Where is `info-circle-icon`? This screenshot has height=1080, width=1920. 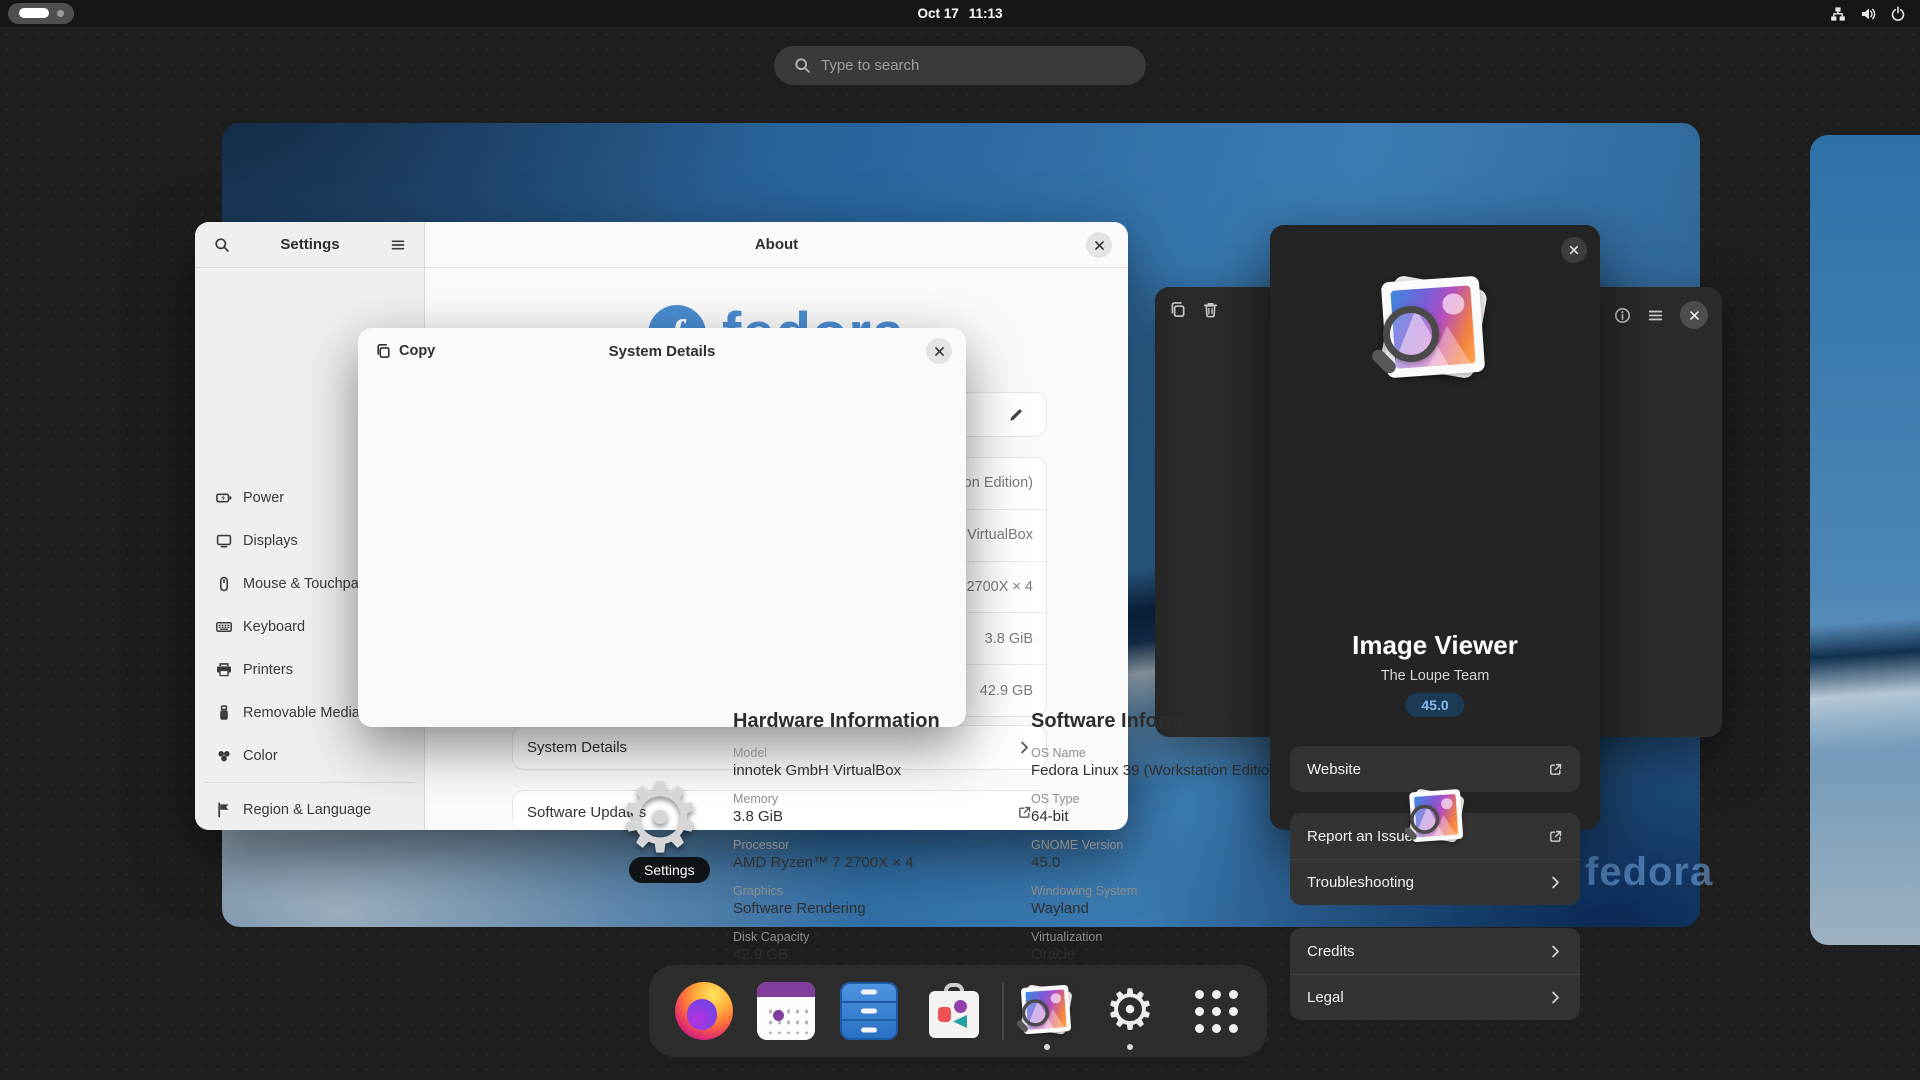
info-circle-icon is located at coordinates (1622, 315).